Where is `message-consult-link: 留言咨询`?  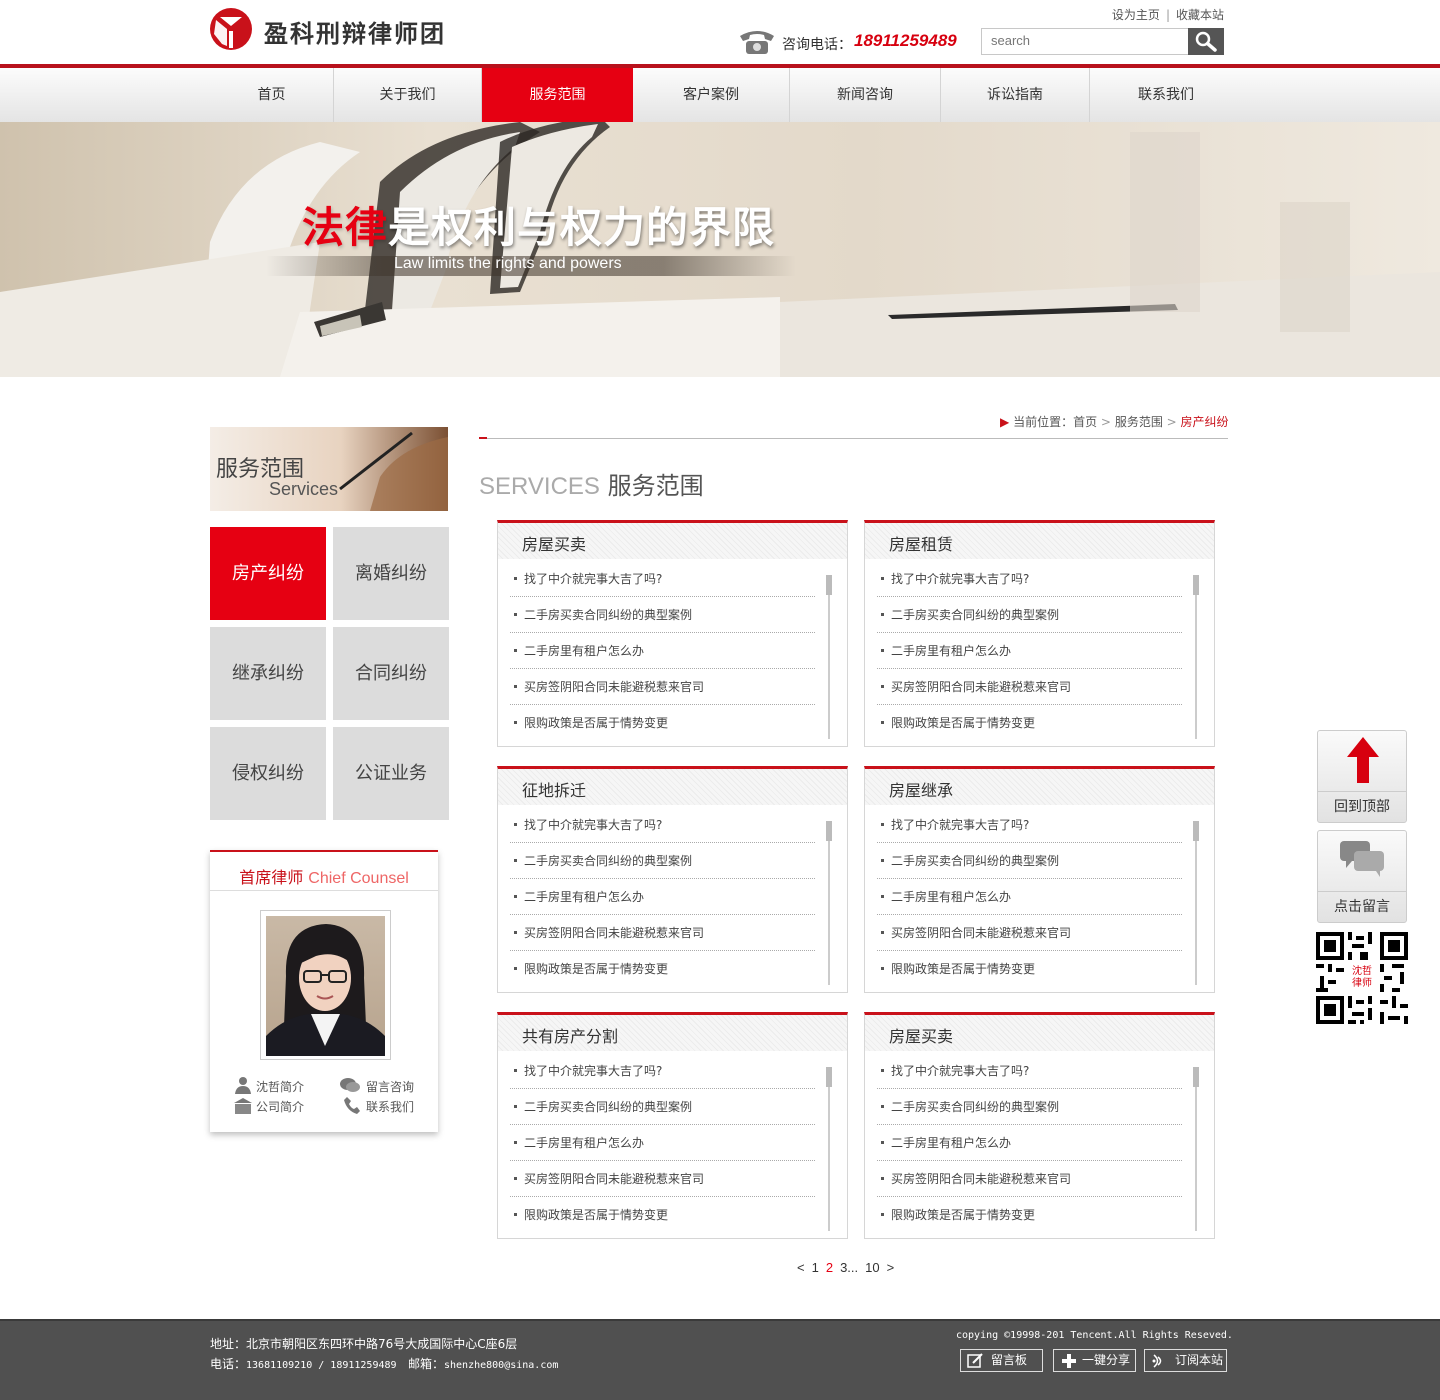
message-consult-link: 留言咨询 is located at coordinates (390, 1086).